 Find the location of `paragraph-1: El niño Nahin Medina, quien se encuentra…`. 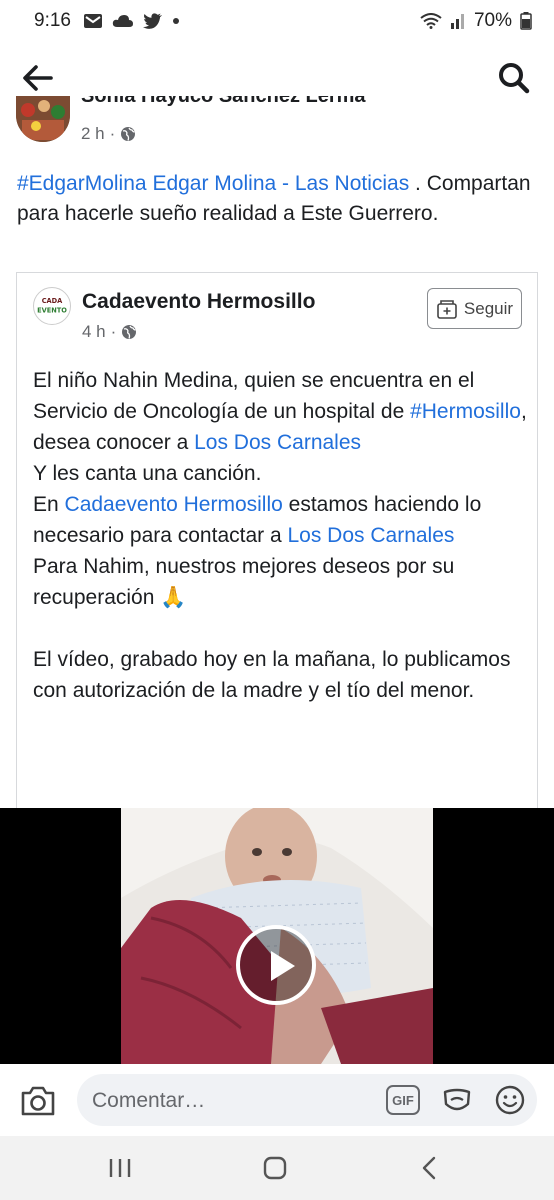

paragraph-1: El niño Nahin Medina, quien se encuentra… is located at coordinates (280, 411).